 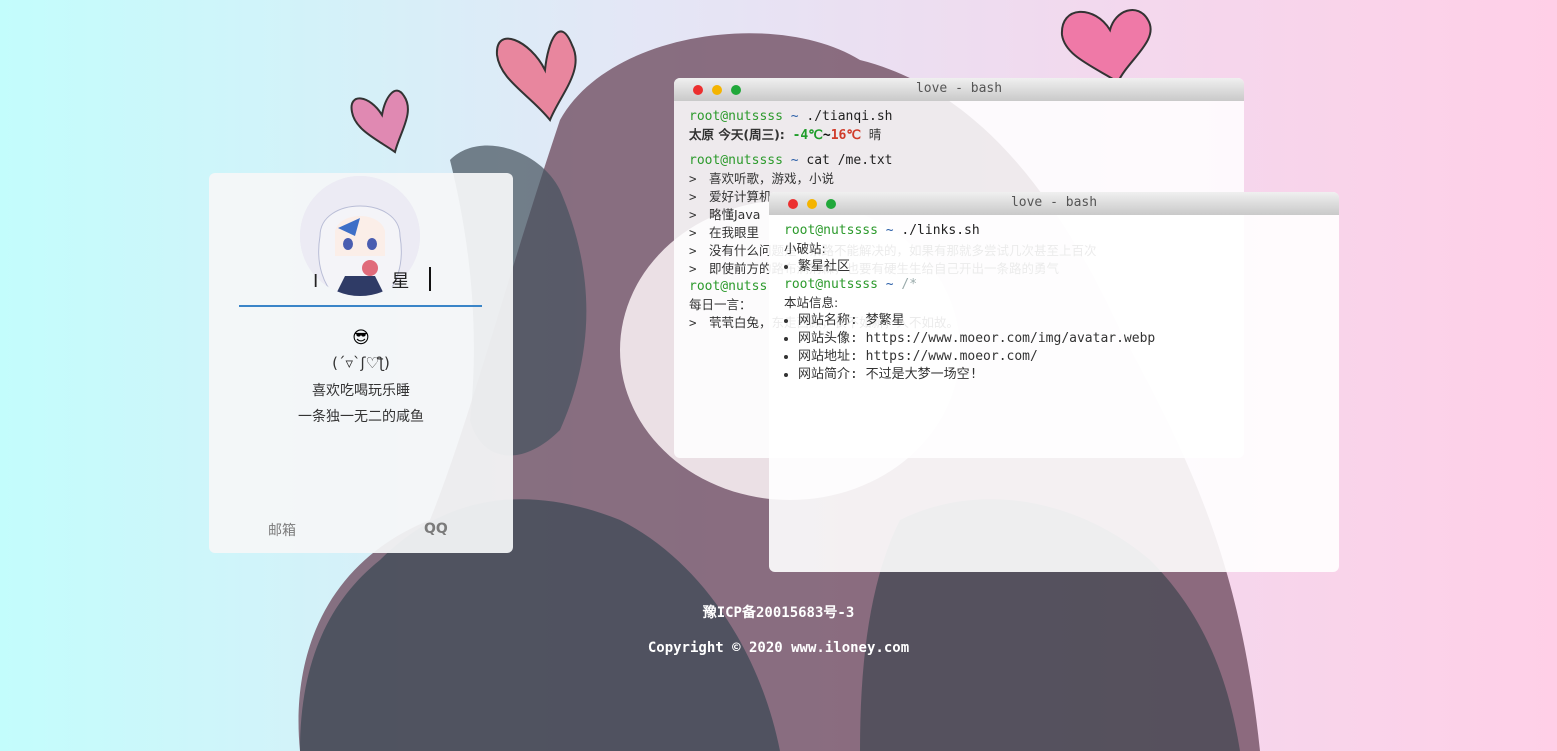 I want to click on info-item: 网站名称: 梦繁星, so click(x=1061, y=321).